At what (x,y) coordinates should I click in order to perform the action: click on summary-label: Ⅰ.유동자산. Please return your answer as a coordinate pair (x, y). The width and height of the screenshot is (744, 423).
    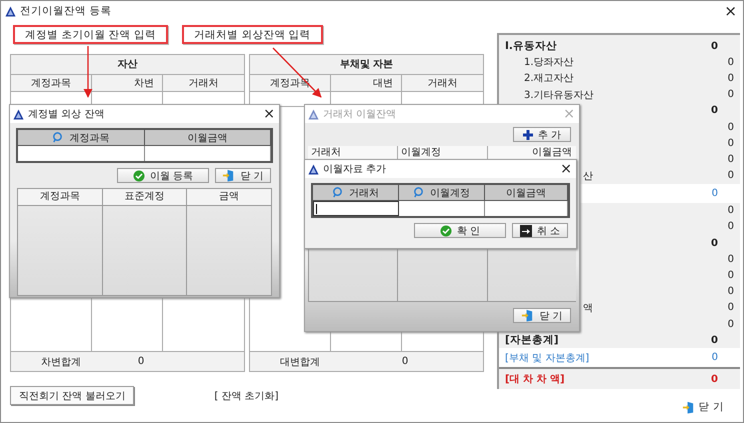
    Looking at the image, I should click on (530, 46).